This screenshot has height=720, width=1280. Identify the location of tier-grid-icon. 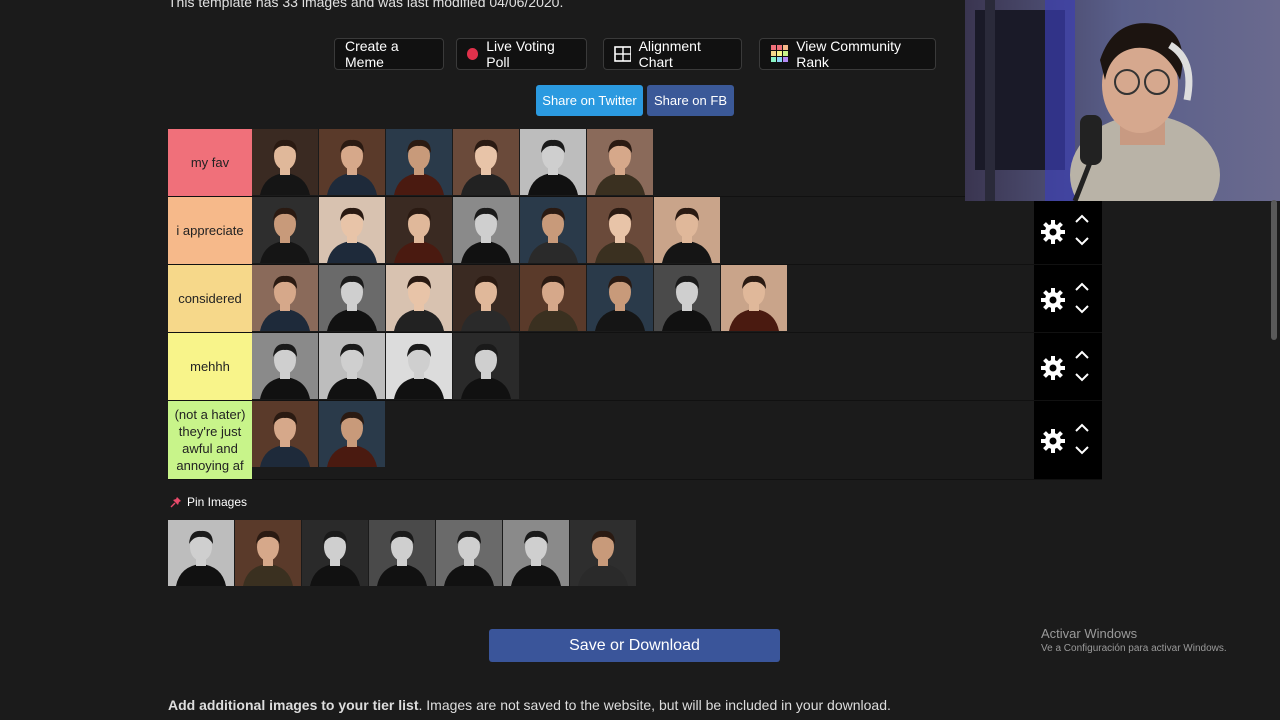
(779, 53).